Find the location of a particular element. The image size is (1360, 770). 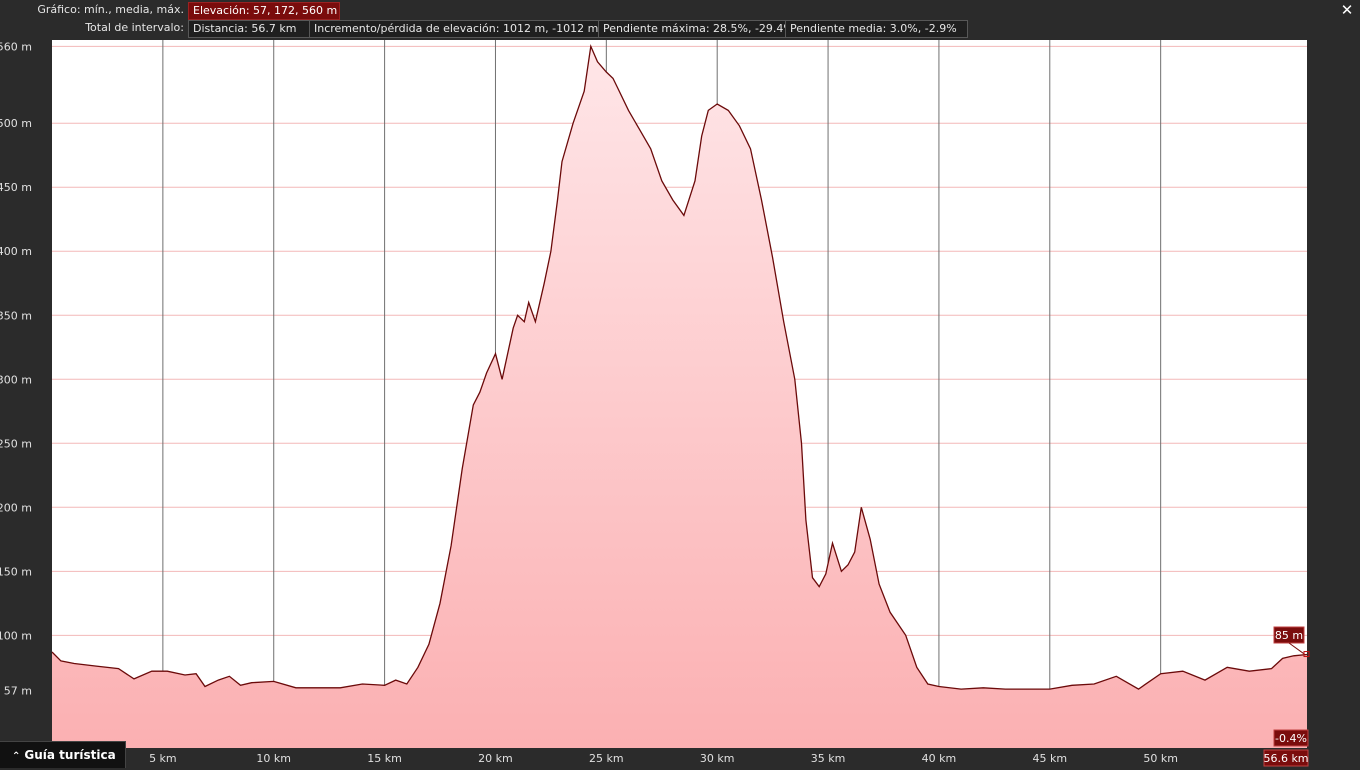

x-tick-label: 5 km is located at coordinates (163, 758).